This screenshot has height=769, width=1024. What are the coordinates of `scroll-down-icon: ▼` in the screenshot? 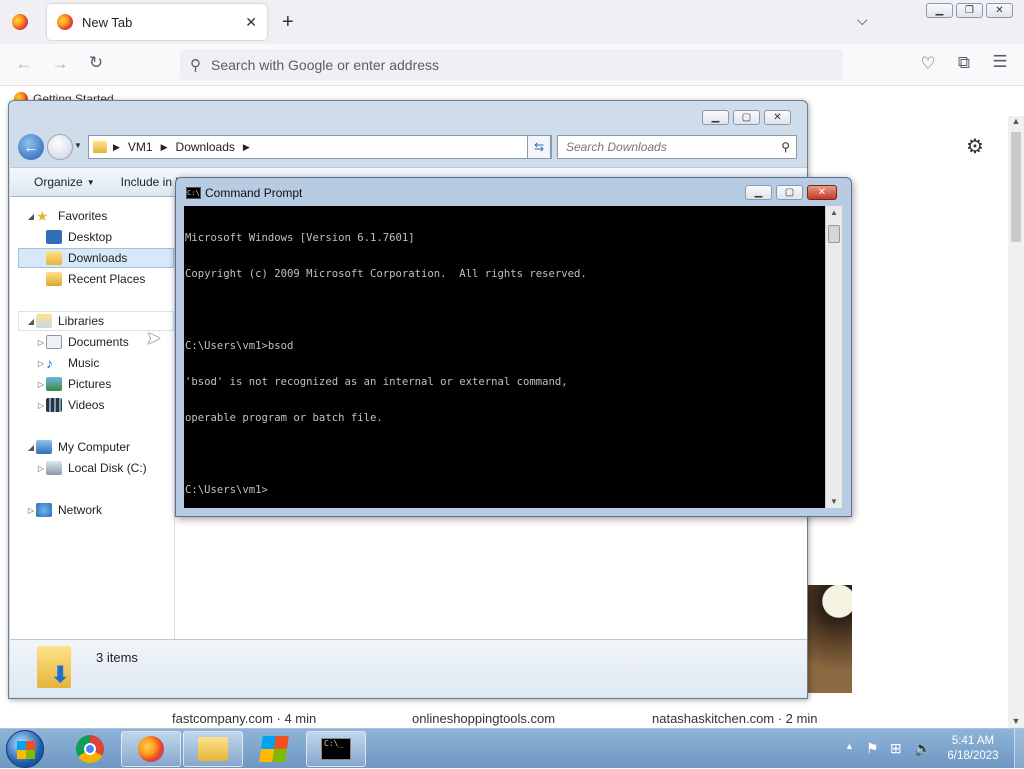 It's located at (834, 501).